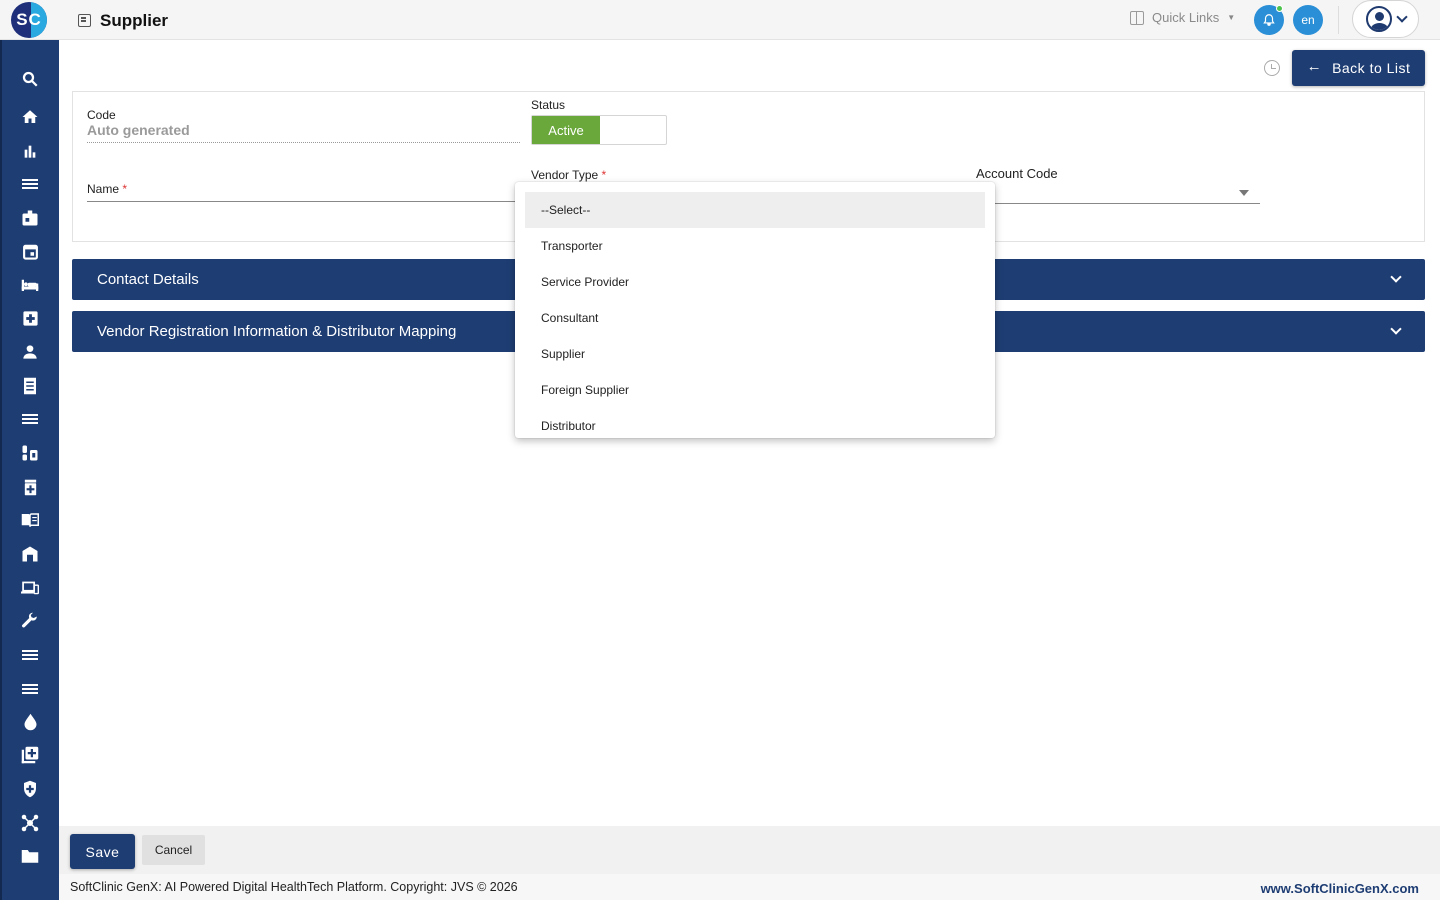  What do you see at coordinates (134, 20) in the screenshot?
I see `page-title: Supplier` at bounding box center [134, 20].